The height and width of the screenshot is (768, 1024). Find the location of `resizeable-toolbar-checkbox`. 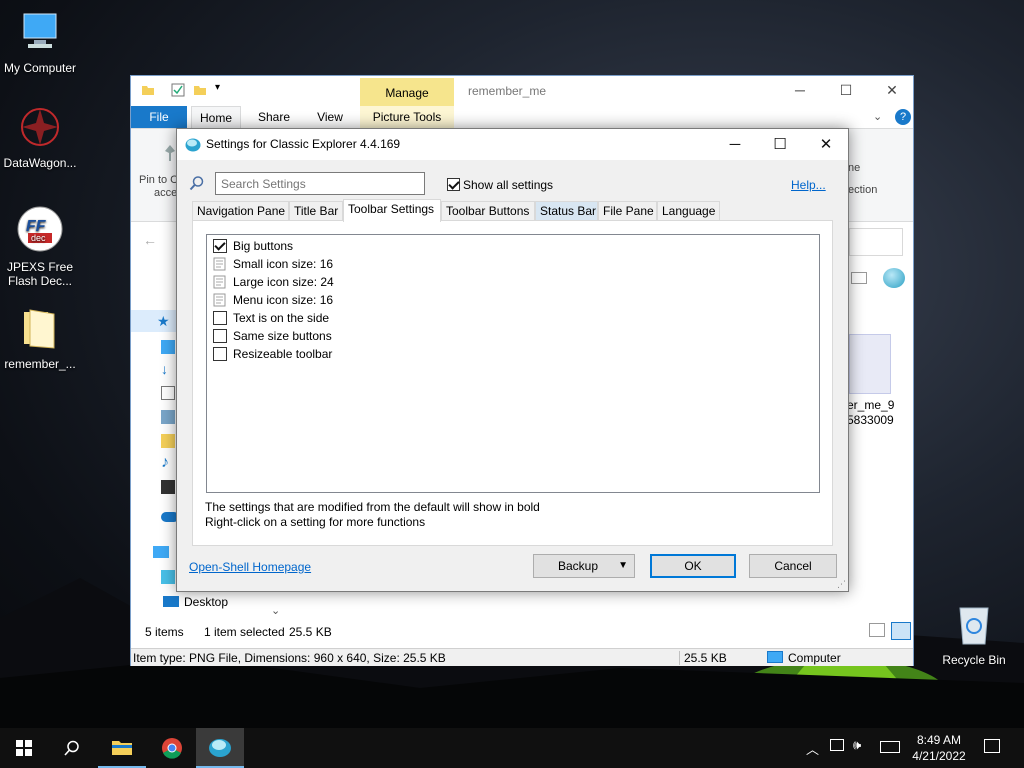

resizeable-toolbar-checkbox is located at coordinates (220, 354).